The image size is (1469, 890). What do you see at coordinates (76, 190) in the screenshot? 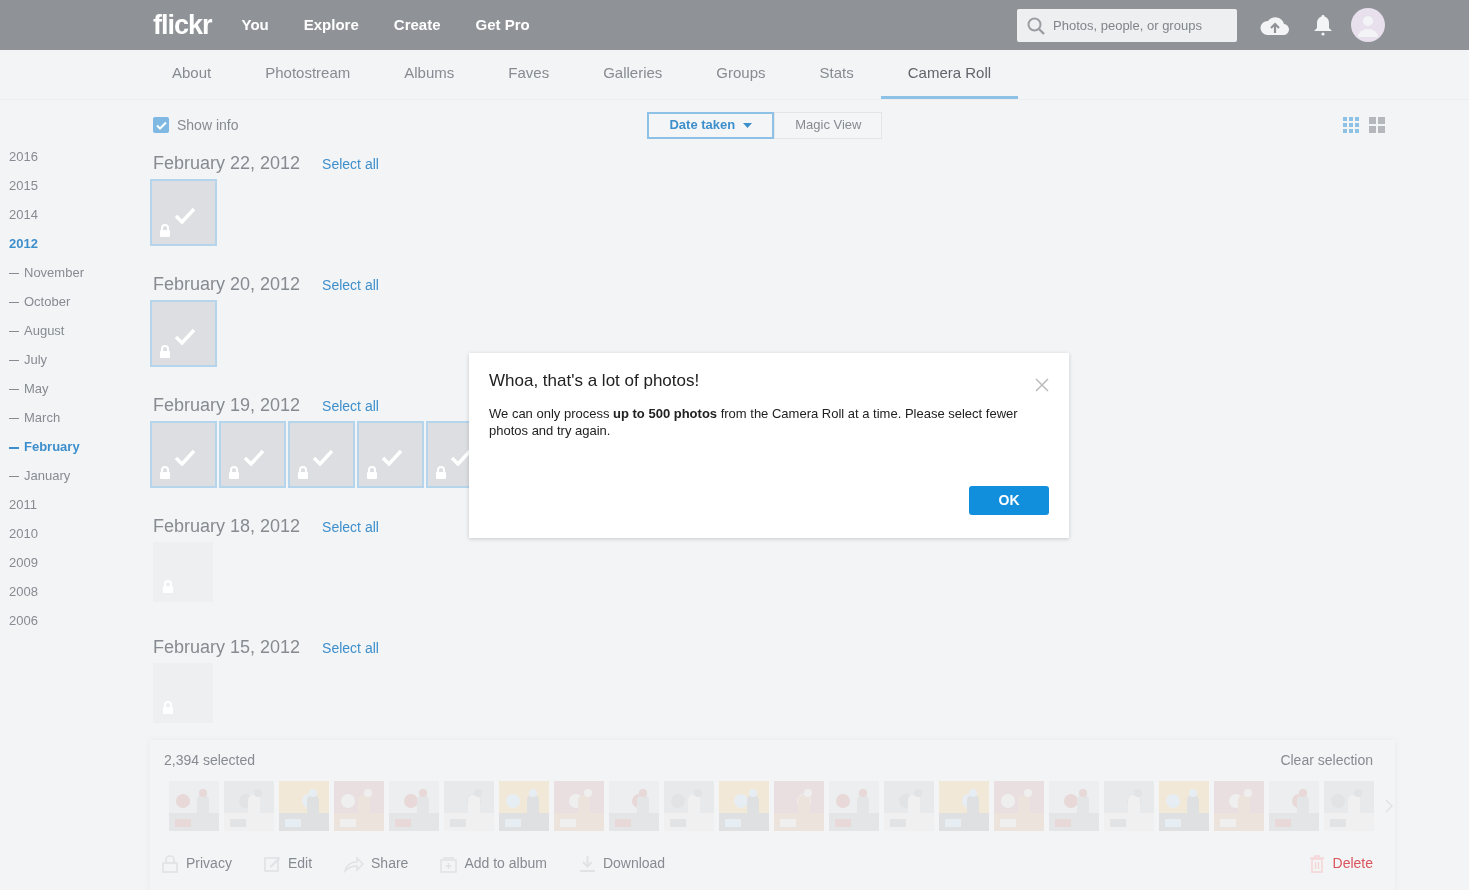
I see `year-link: 2015` at bounding box center [76, 190].